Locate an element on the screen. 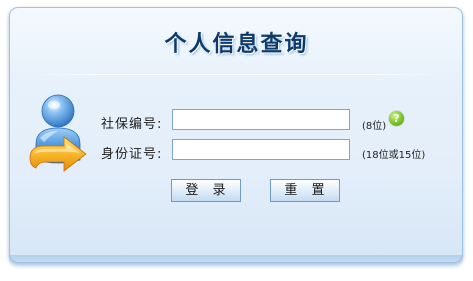  ssn-hint: (8位) is located at coordinates (374, 126).